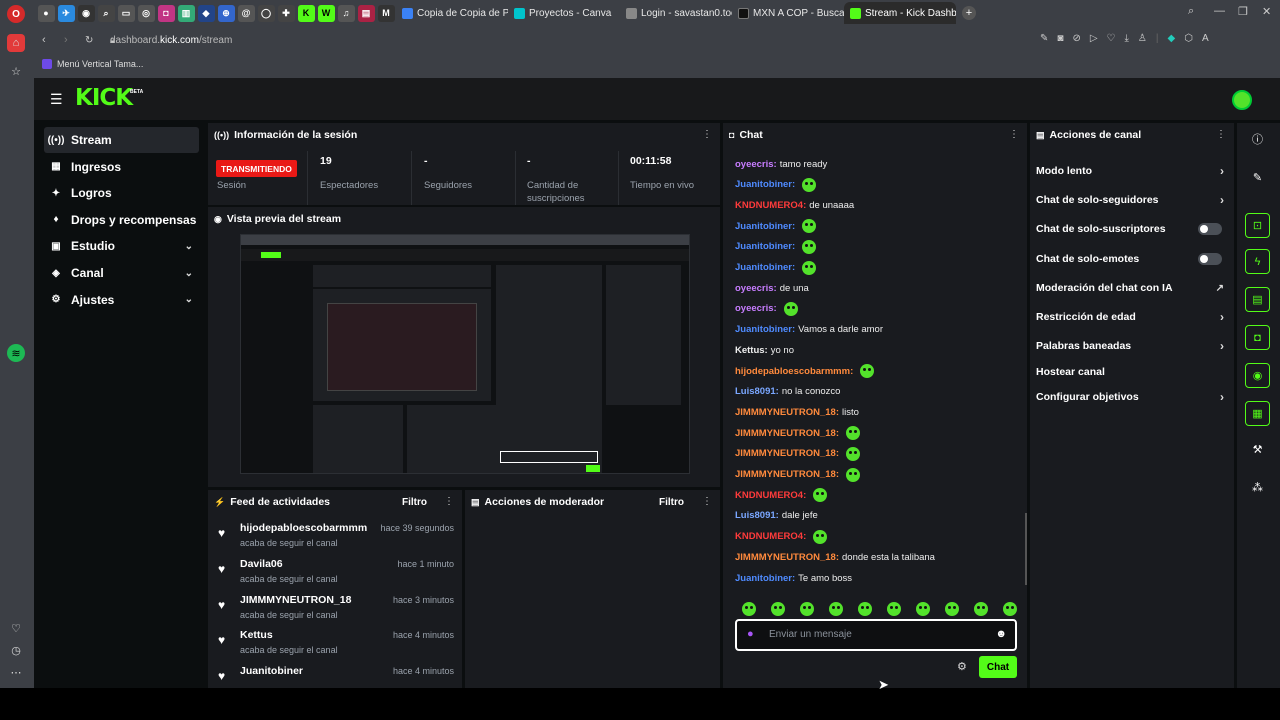 The height and width of the screenshot is (720, 1280). What do you see at coordinates (1257, 225) in the screenshot?
I see `capture-icon: ⊡` at bounding box center [1257, 225].